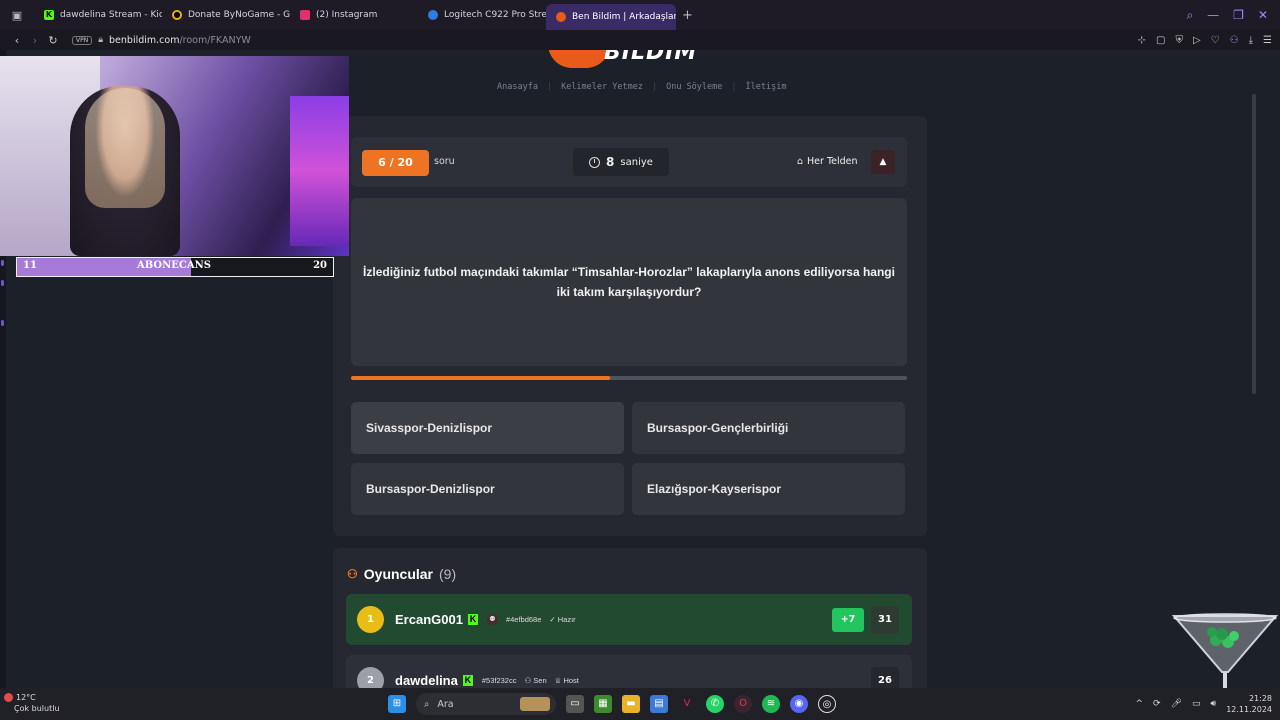 The height and width of the screenshot is (720, 1280). What do you see at coordinates (174, 156) in the screenshot?
I see `webcam-overlay` at bounding box center [174, 156].